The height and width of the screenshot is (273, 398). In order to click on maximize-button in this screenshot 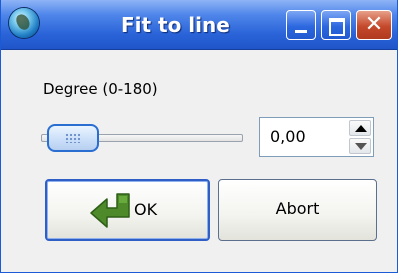, I will do `click(336, 25)`.